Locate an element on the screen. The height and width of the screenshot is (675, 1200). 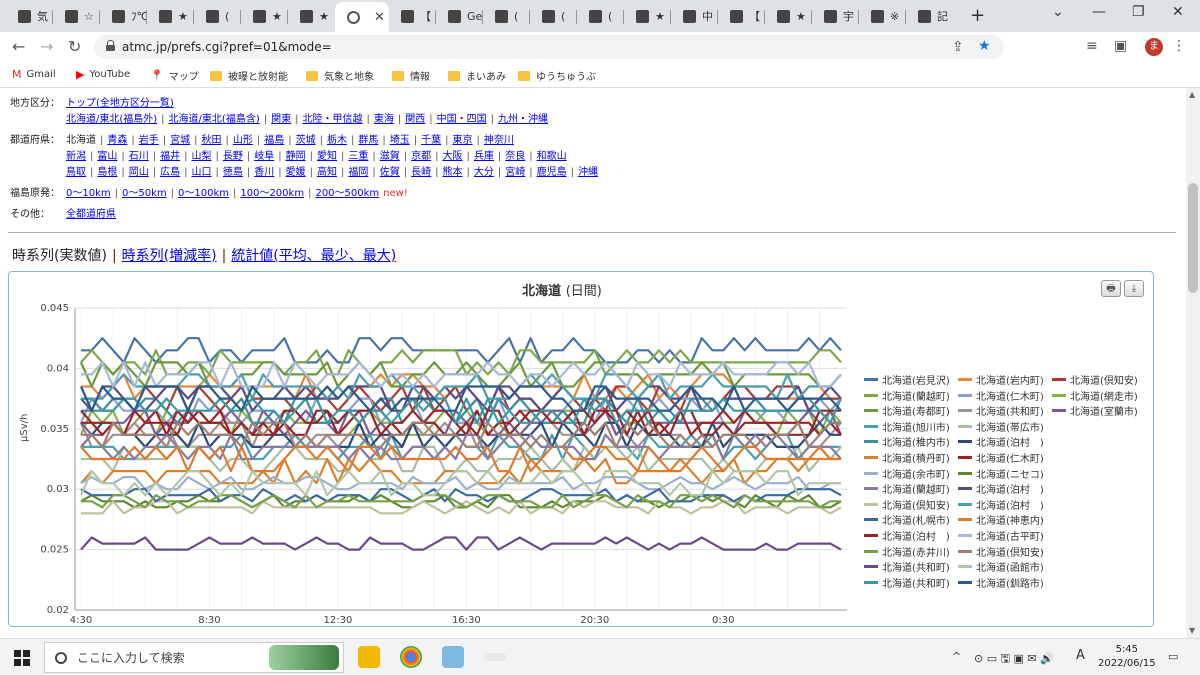
prefecture-link: 香川 is located at coordinates (264, 172).